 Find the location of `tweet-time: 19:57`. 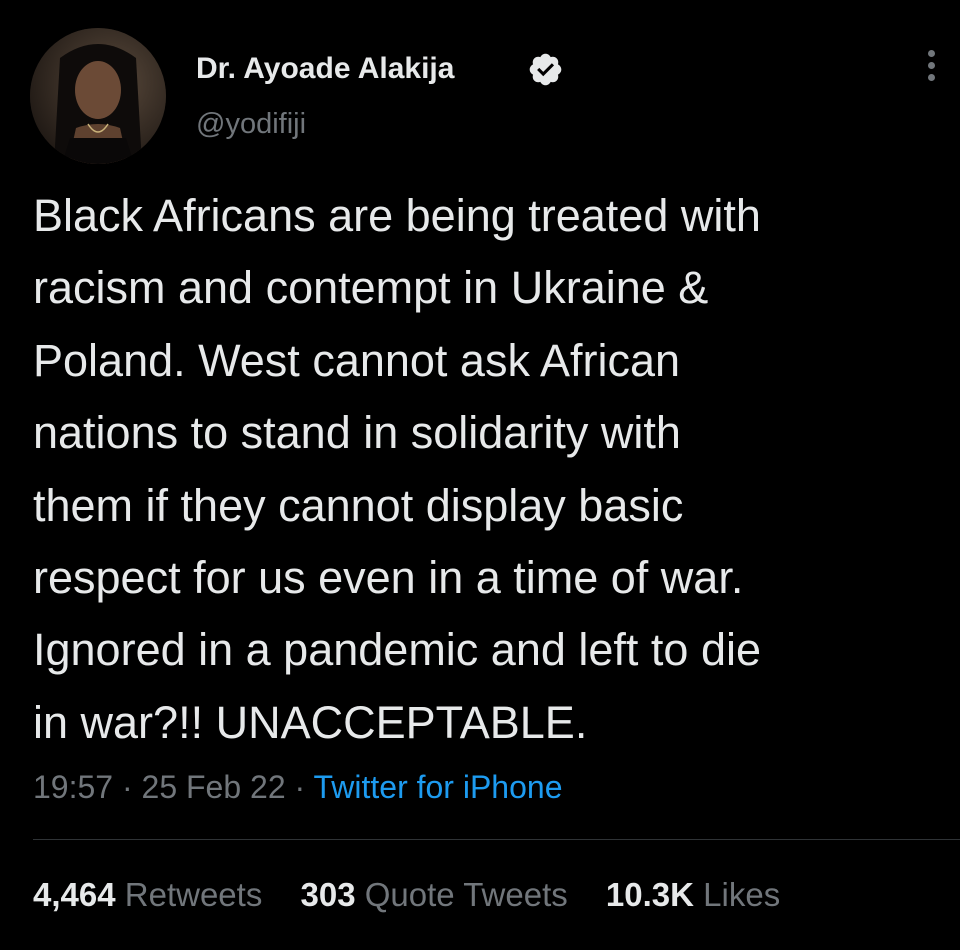

tweet-time: 19:57 is located at coordinates (73, 787).